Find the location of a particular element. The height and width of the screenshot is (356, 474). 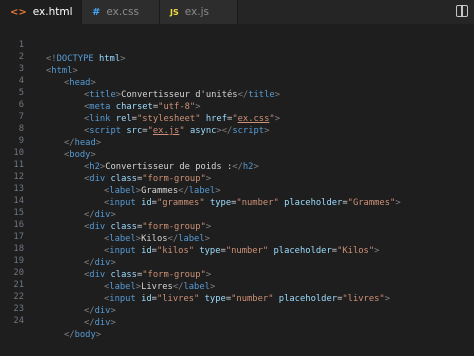

js-file-icon: JS is located at coordinates (174, 12).